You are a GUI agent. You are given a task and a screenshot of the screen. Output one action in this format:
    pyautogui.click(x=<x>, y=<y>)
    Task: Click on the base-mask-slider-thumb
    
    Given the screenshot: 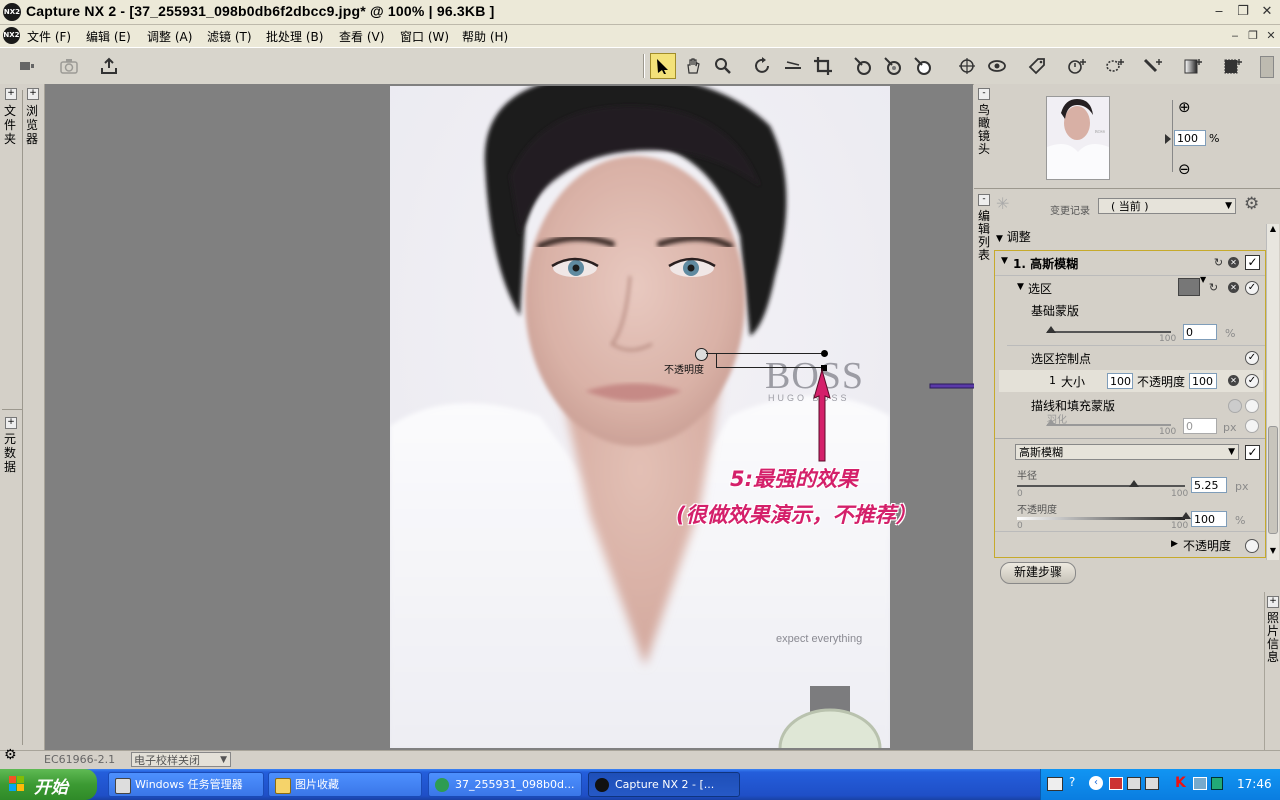 What is the action you would take?
    pyautogui.click(x=1051, y=329)
    